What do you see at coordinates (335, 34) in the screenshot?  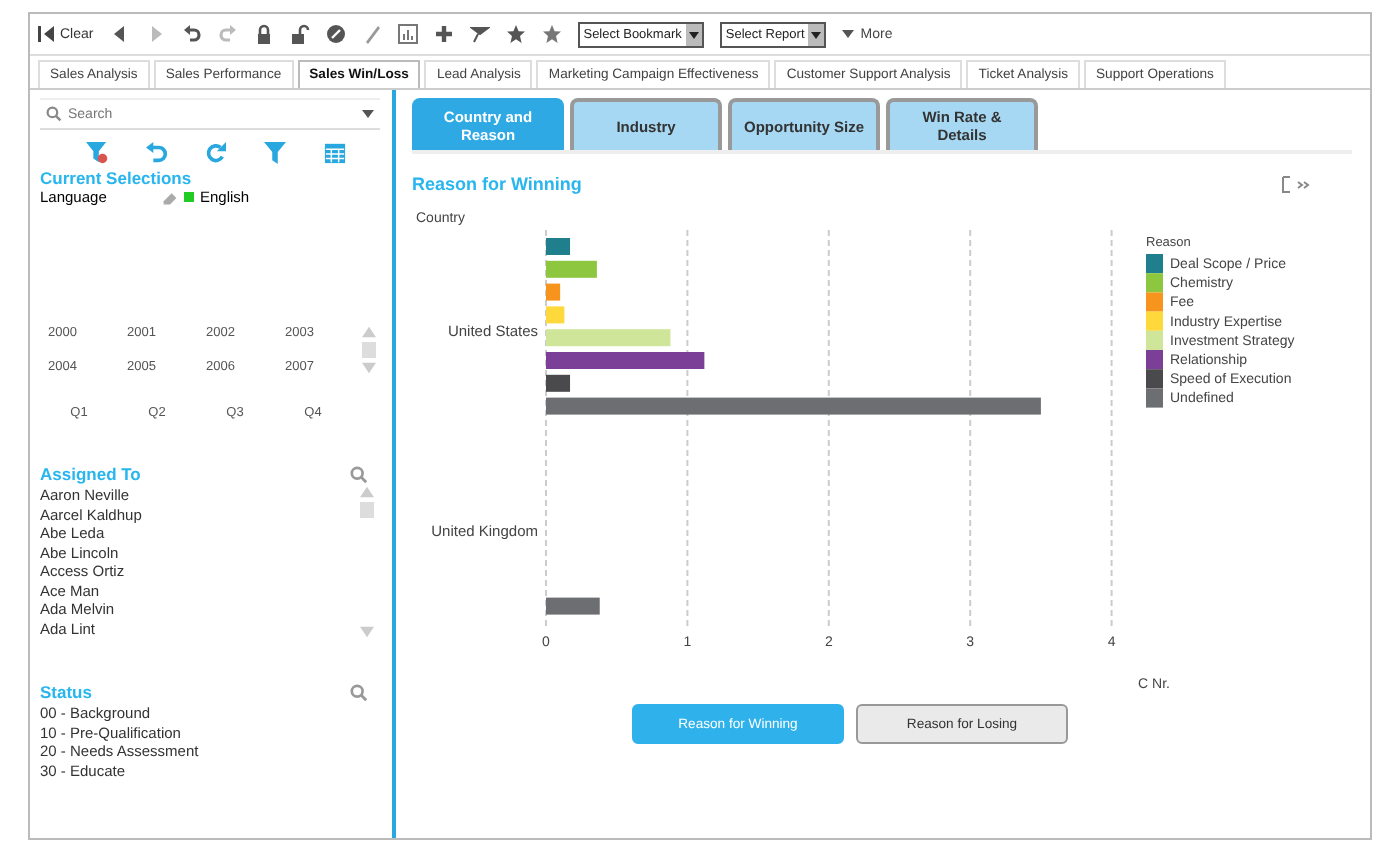 I see `no-entry-icon` at bounding box center [335, 34].